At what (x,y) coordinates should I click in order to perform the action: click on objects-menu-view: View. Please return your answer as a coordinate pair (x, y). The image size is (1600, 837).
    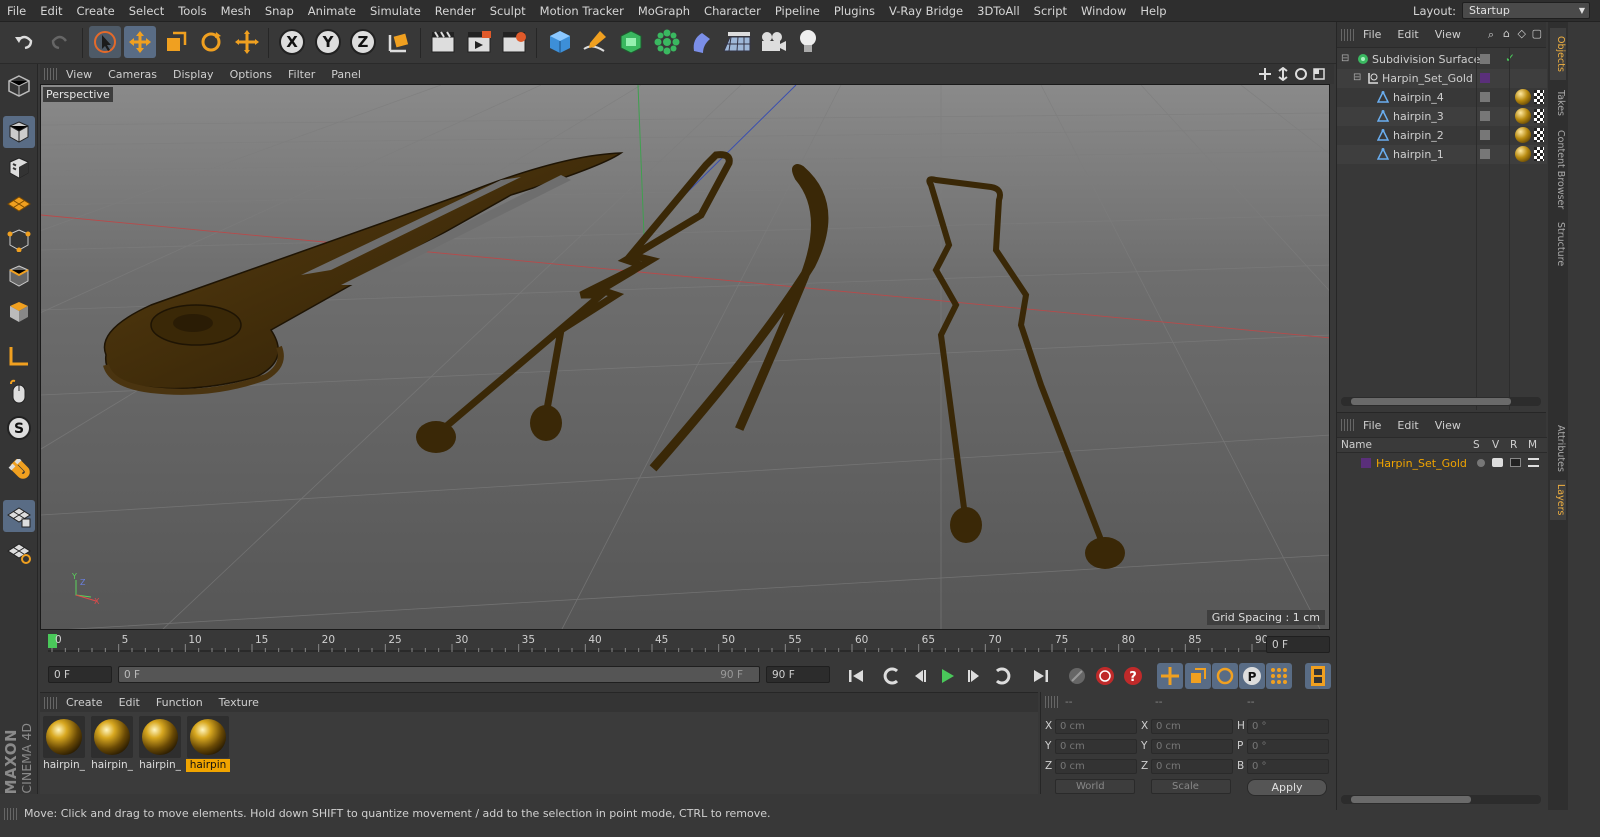
    Looking at the image, I should click on (1448, 34).